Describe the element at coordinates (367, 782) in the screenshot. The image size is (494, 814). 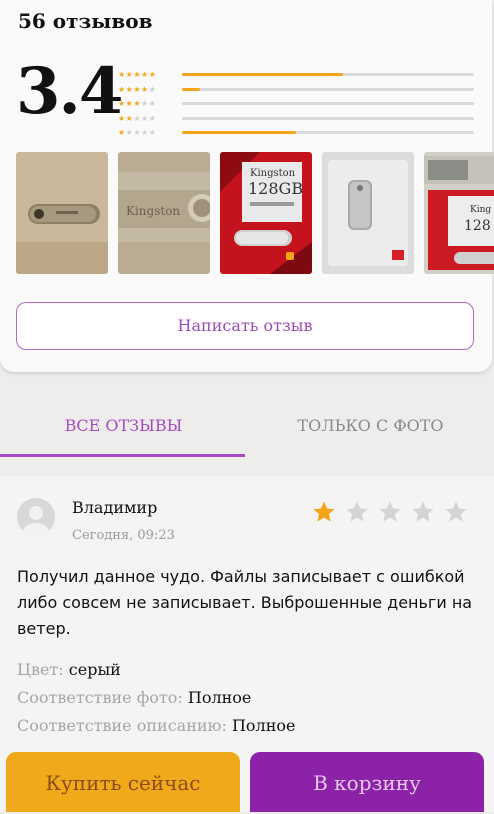
I see `add-to-cart-button: В корзину` at that location.